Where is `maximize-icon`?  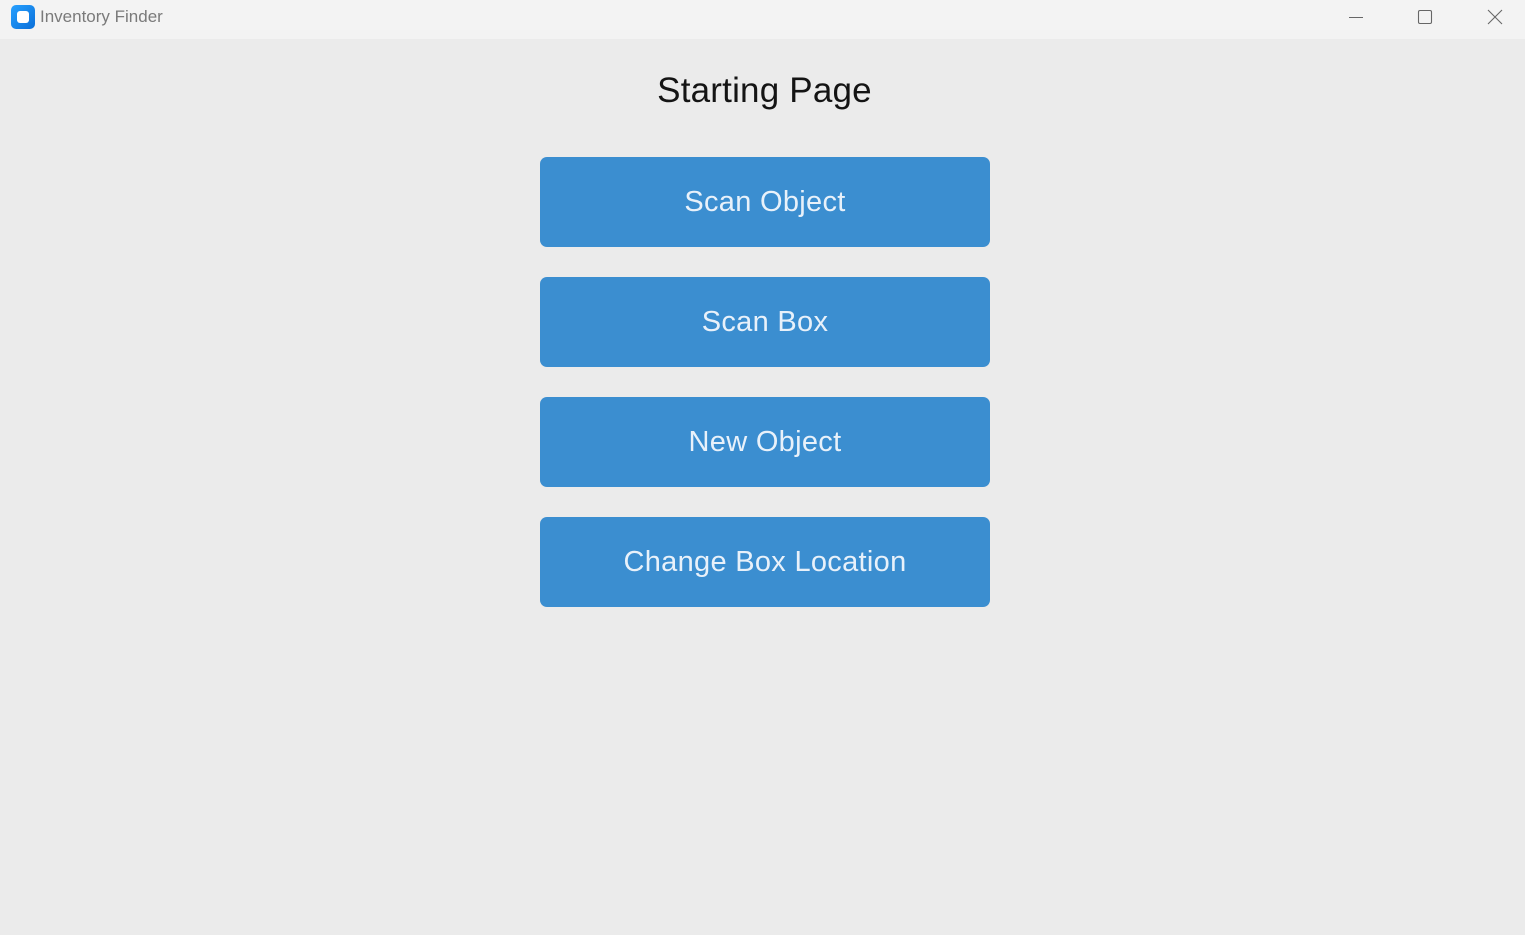
maximize-icon is located at coordinates (1425, 16).